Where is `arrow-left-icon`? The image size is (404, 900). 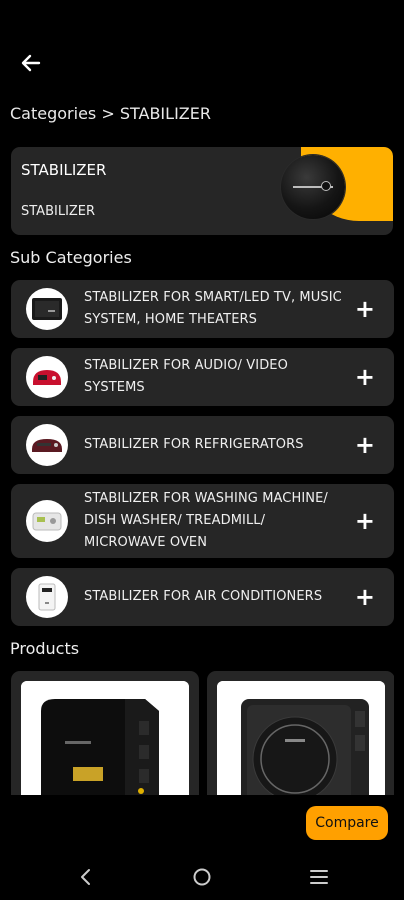 arrow-left-icon is located at coordinates (31, 63).